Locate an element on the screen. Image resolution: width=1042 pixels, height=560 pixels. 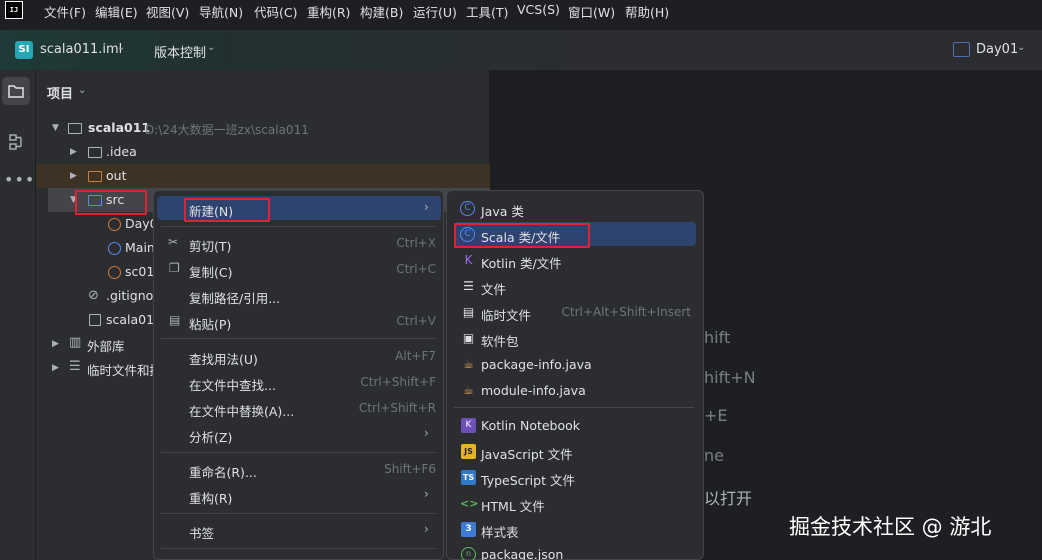
ignore-file-icon: ⊘ is located at coordinates (93, 295).